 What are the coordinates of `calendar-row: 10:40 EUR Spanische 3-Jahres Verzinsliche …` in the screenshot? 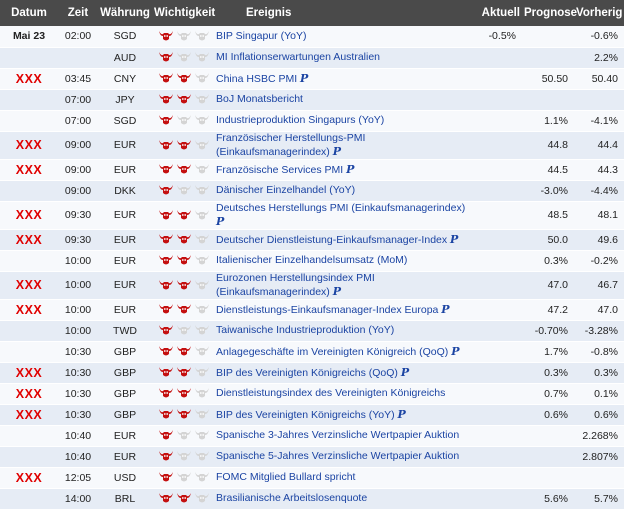 It's located at (312, 436).